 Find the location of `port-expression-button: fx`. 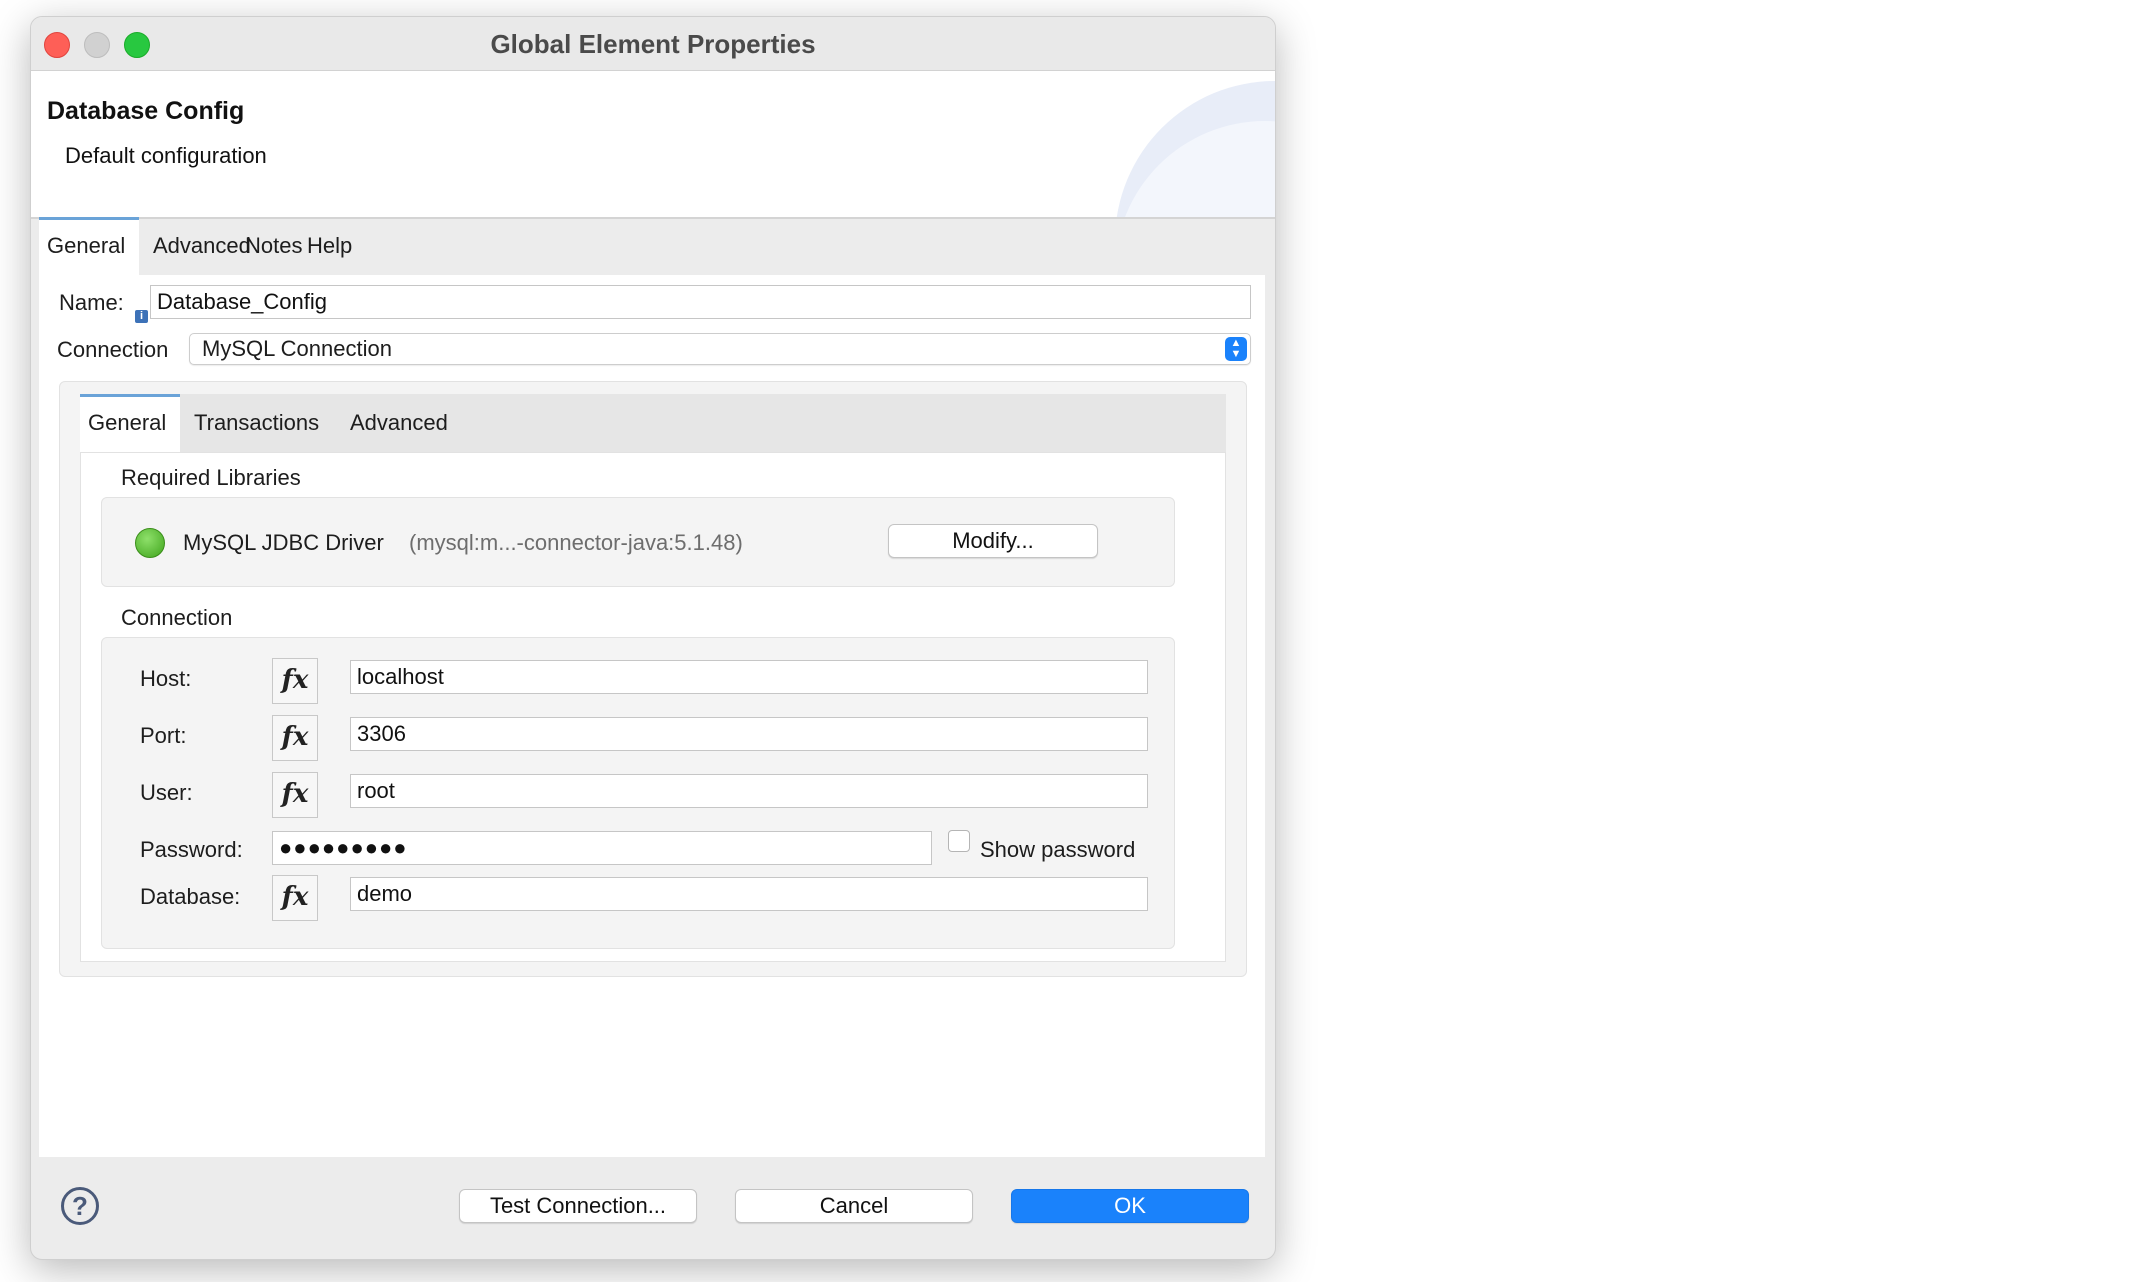

port-expression-button: fx is located at coordinates (295, 738).